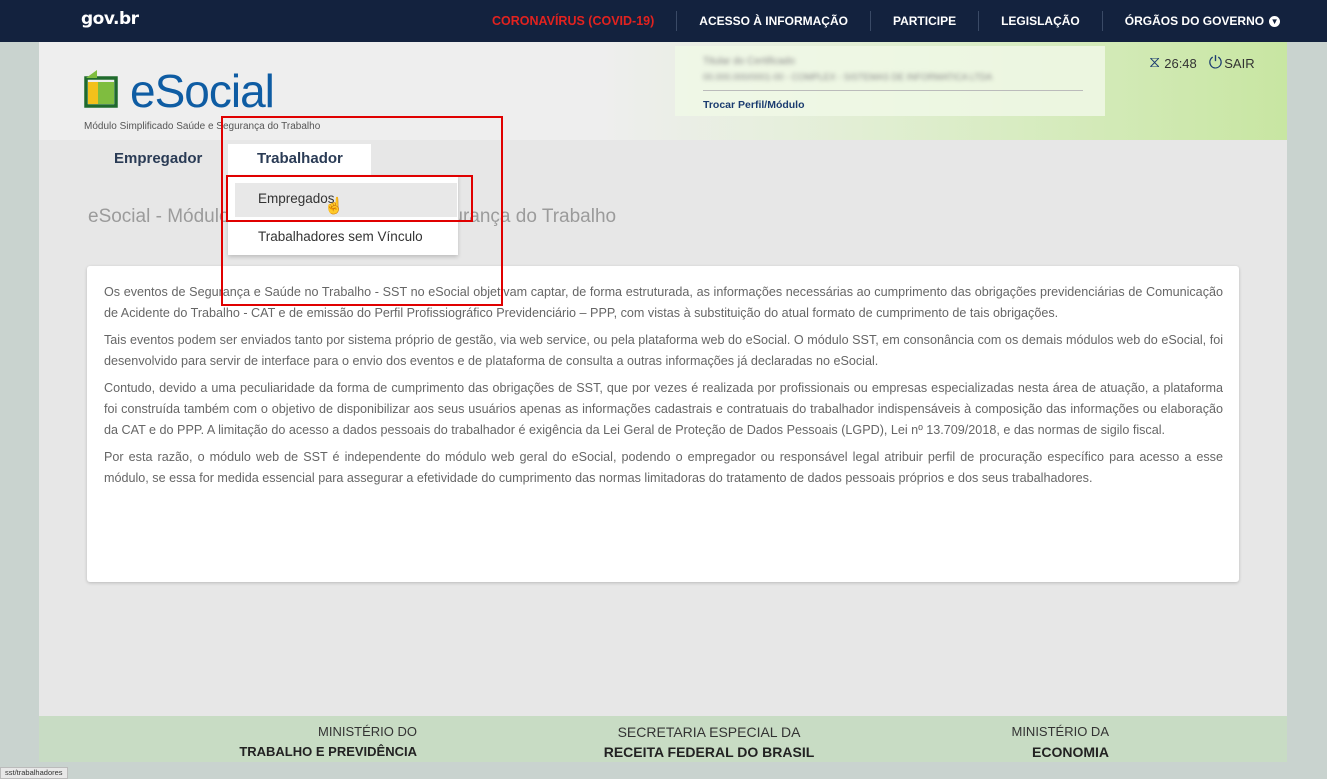  Describe the element at coordinates (754, 105) in the screenshot. I see `switch-profile-link: Trocar Perfil/Módulo` at that location.